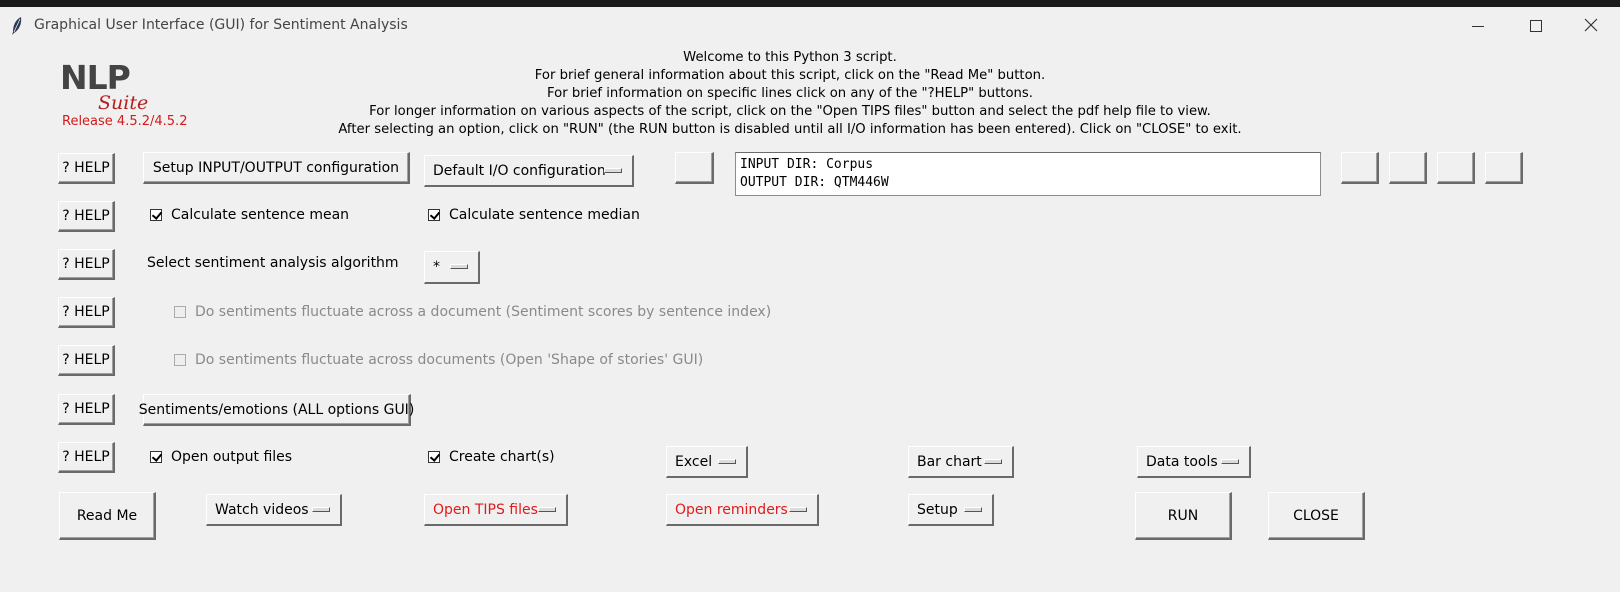 Image resolution: width=1620 pixels, height=592 pixels. I want to click on io-config-menu: Default I/O configuration, so click(529, 171).